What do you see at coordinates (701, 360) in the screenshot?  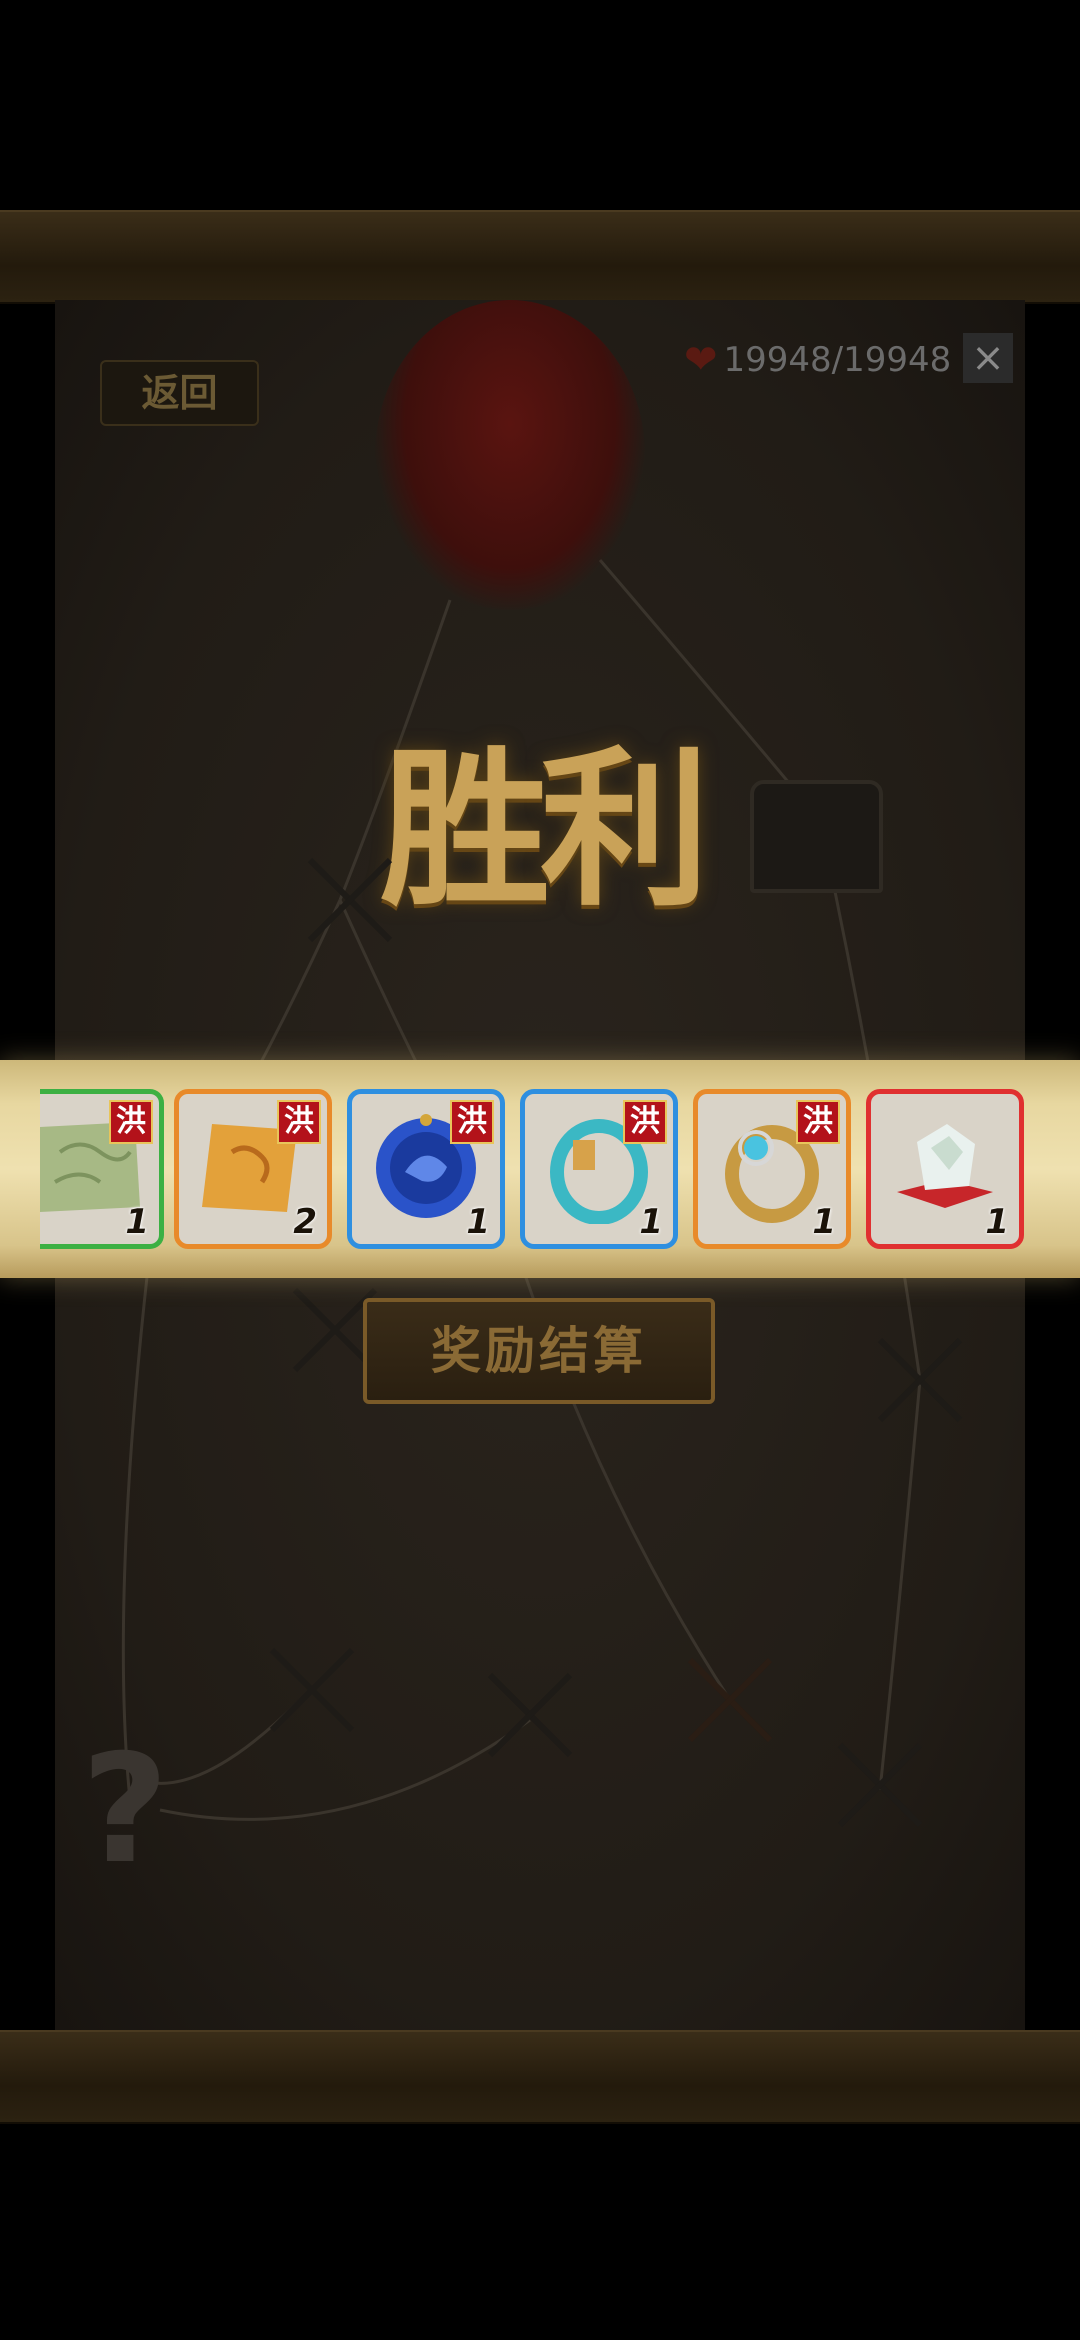 I see `heart-icon: ❤` at bounding box center [701, 360].